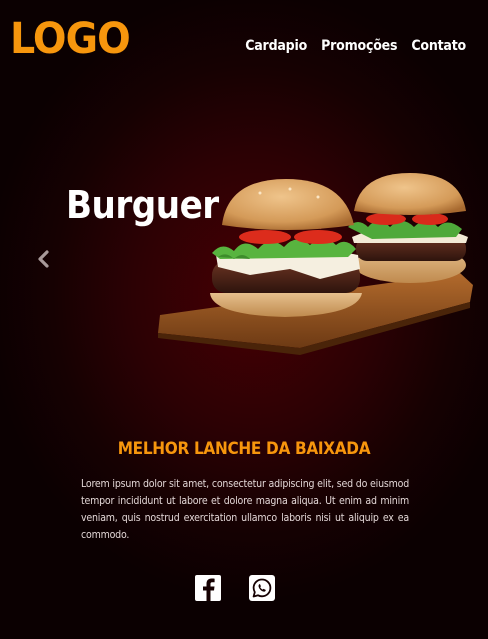 The width and height of the screenshot is (488, 639). What do you see at coordinates (244, 449) in the screenshot?
I see `section-title: MELHOR LANCHE DA BAIXADA` at bounding box center [244, 449].